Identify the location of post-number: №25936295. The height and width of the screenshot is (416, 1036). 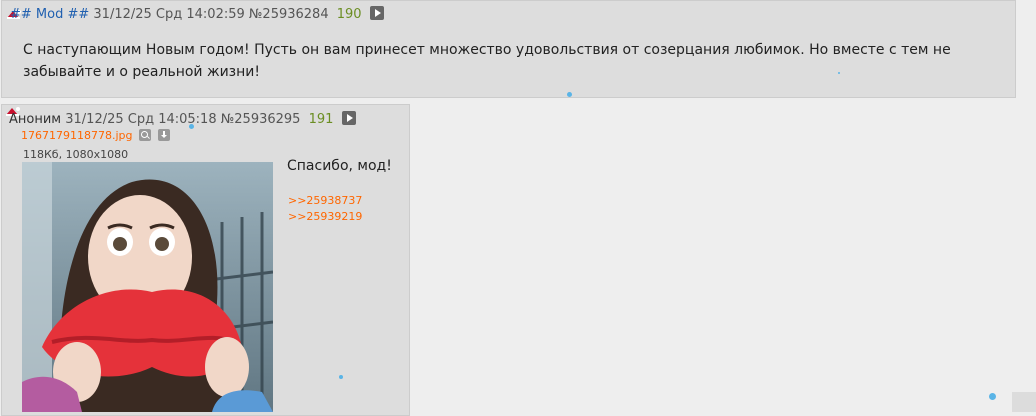
(261, 119).